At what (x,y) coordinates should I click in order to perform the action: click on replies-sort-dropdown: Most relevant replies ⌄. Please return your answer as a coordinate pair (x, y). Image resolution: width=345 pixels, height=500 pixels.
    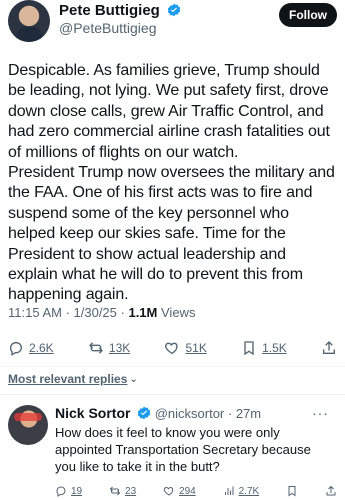
    Looking at the image, I should click on (73, 379).